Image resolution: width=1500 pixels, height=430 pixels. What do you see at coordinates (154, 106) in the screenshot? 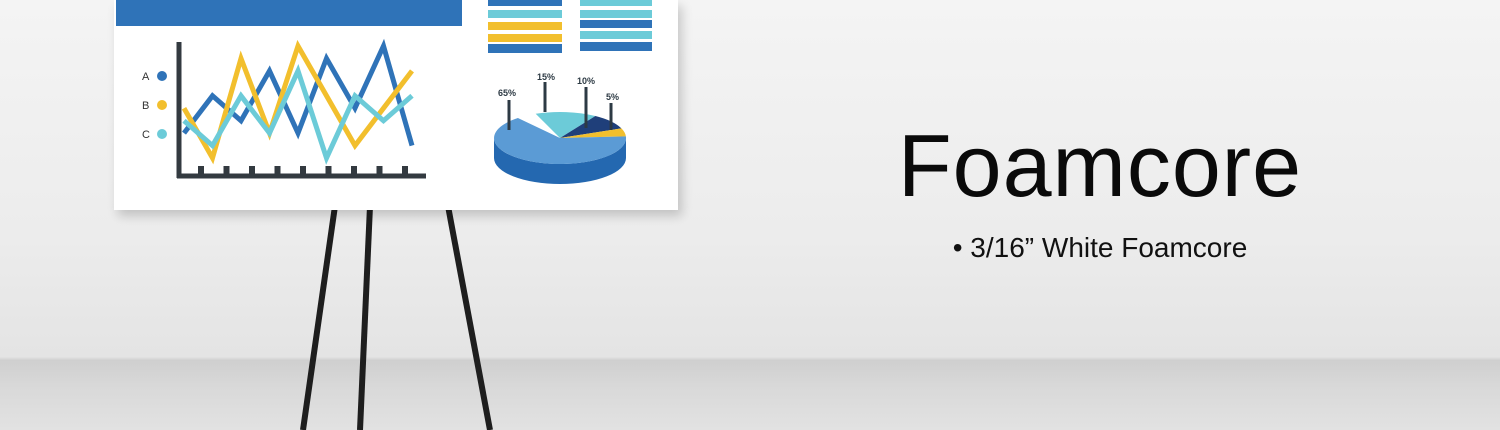
I see `line-legend: A B C` at bounding box center [154, 106].